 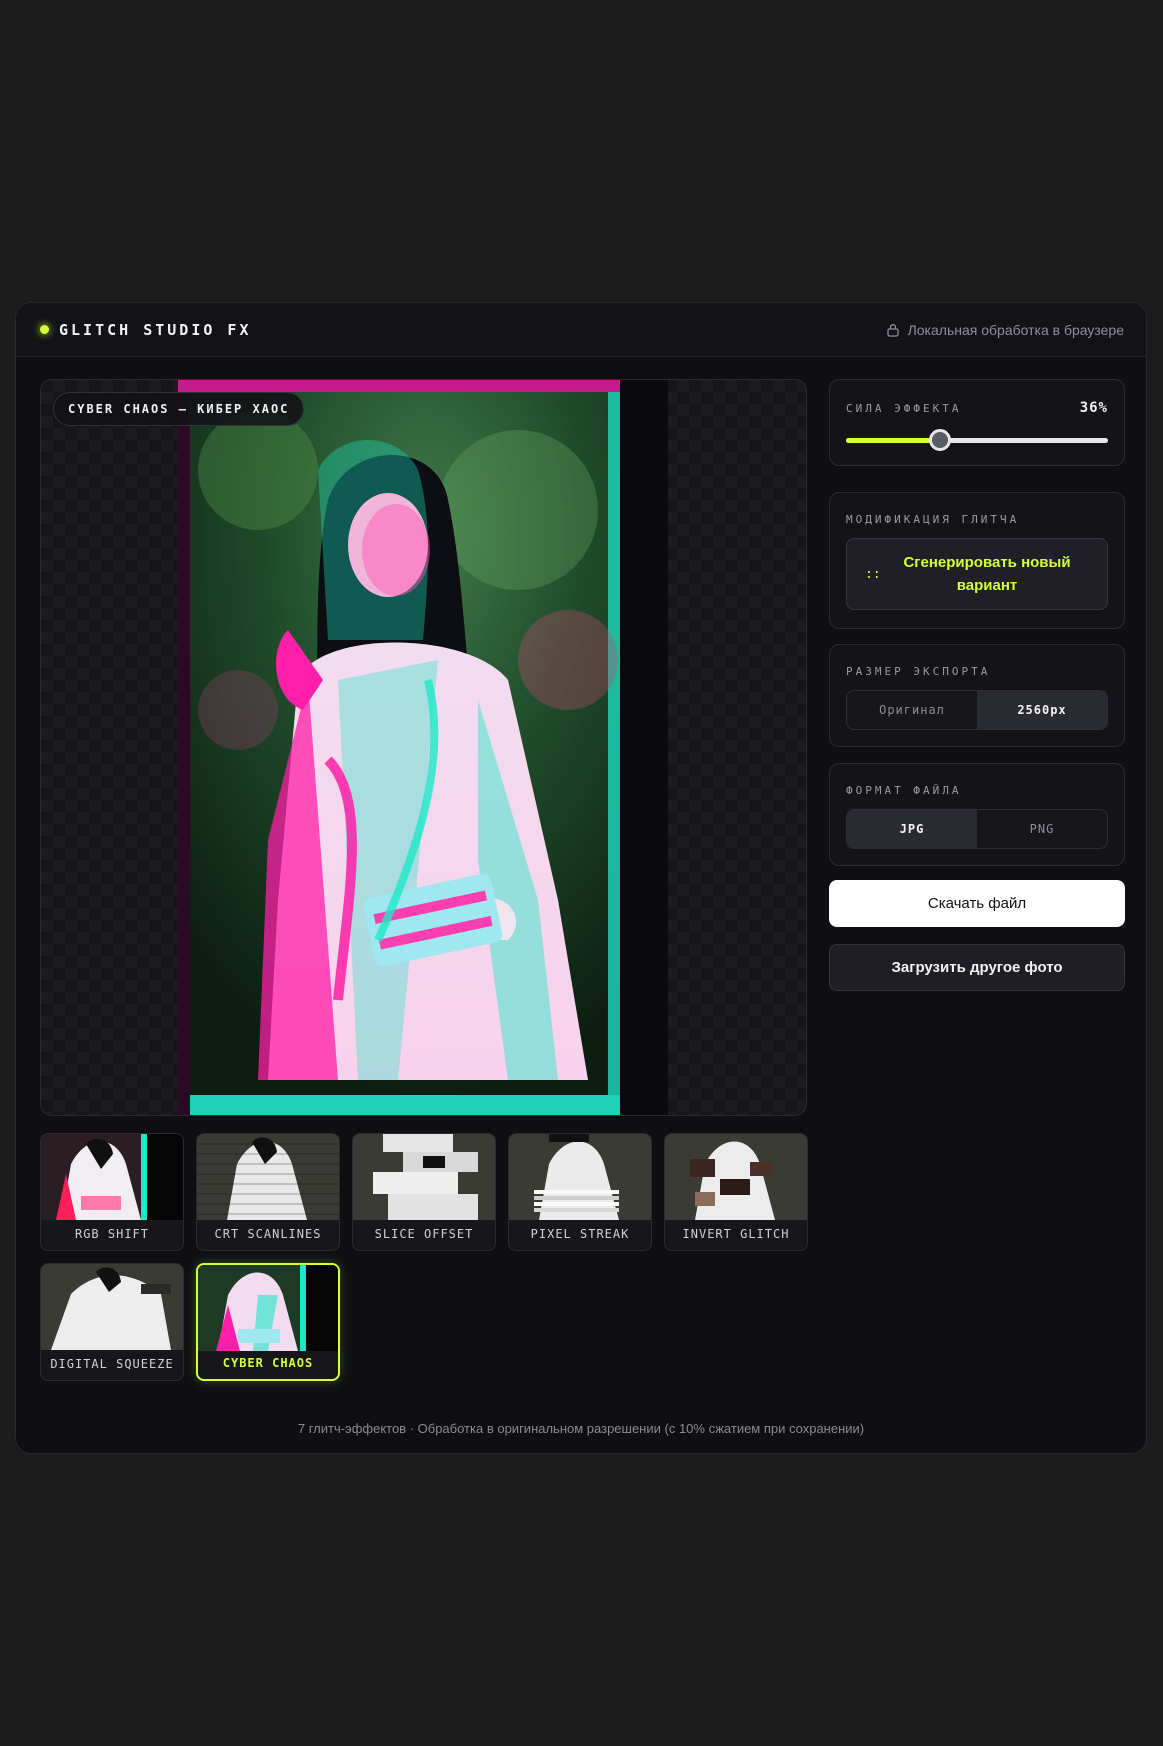 I want to click on thumb-digital-squeeze-preview, so click(x=112, y=1307).